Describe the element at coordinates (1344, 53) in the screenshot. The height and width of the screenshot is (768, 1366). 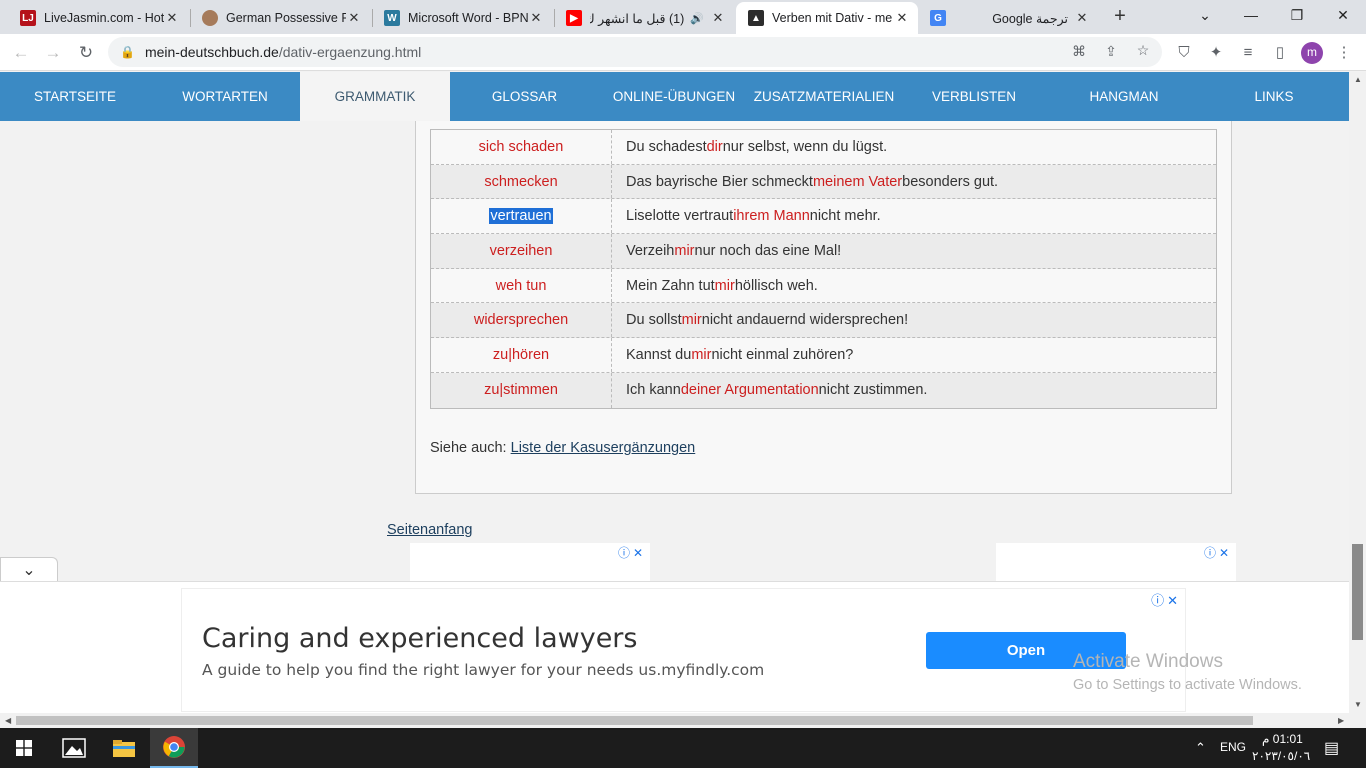
I see `kebab-menu-icon: ⋮` at that location.